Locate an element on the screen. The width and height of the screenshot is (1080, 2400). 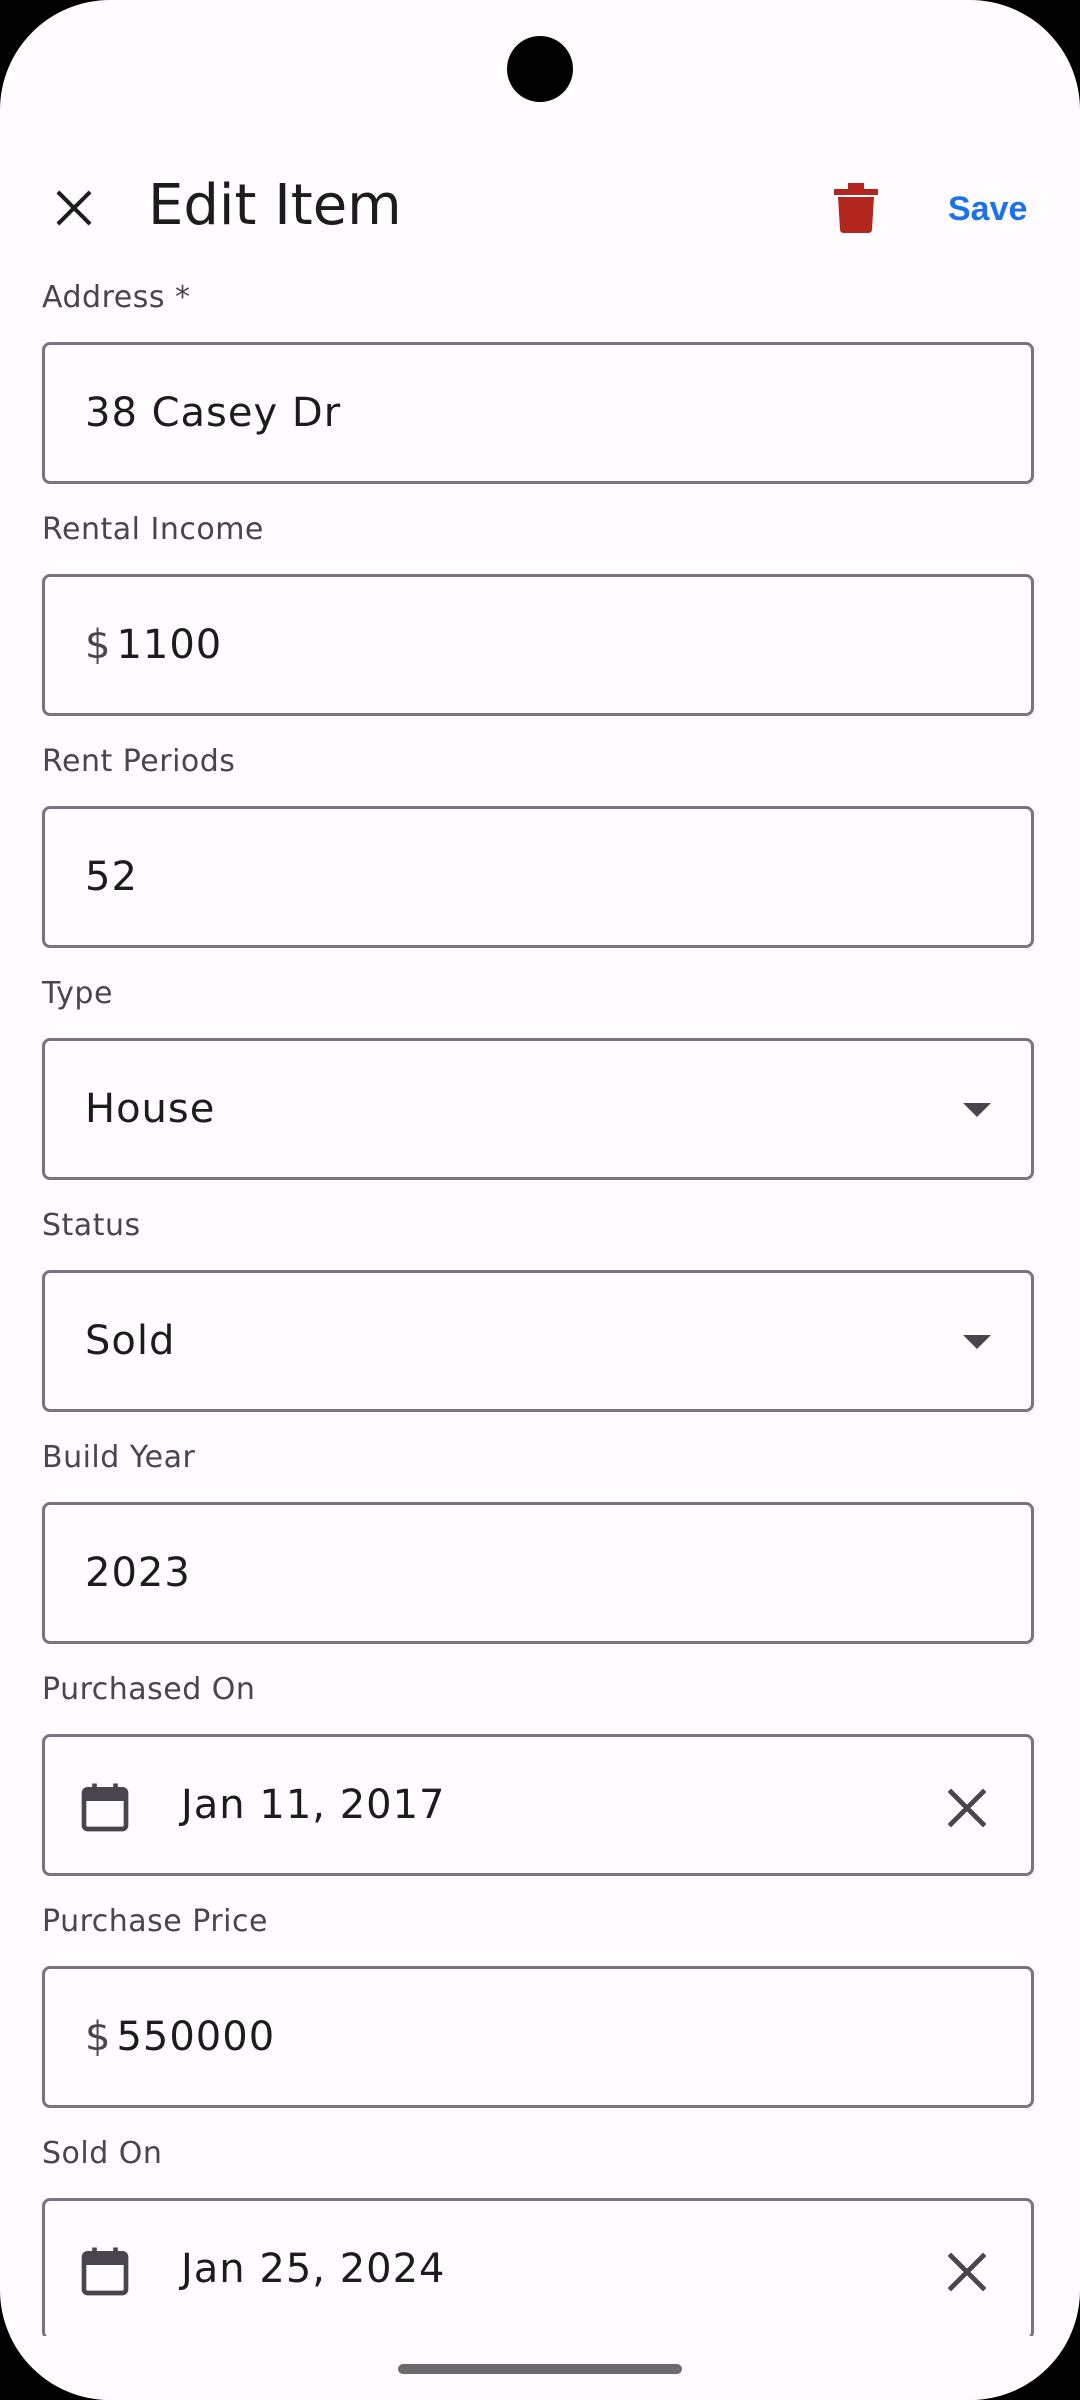
purchase-price-label: Purchase Price is located at coordinates (155, 1921).